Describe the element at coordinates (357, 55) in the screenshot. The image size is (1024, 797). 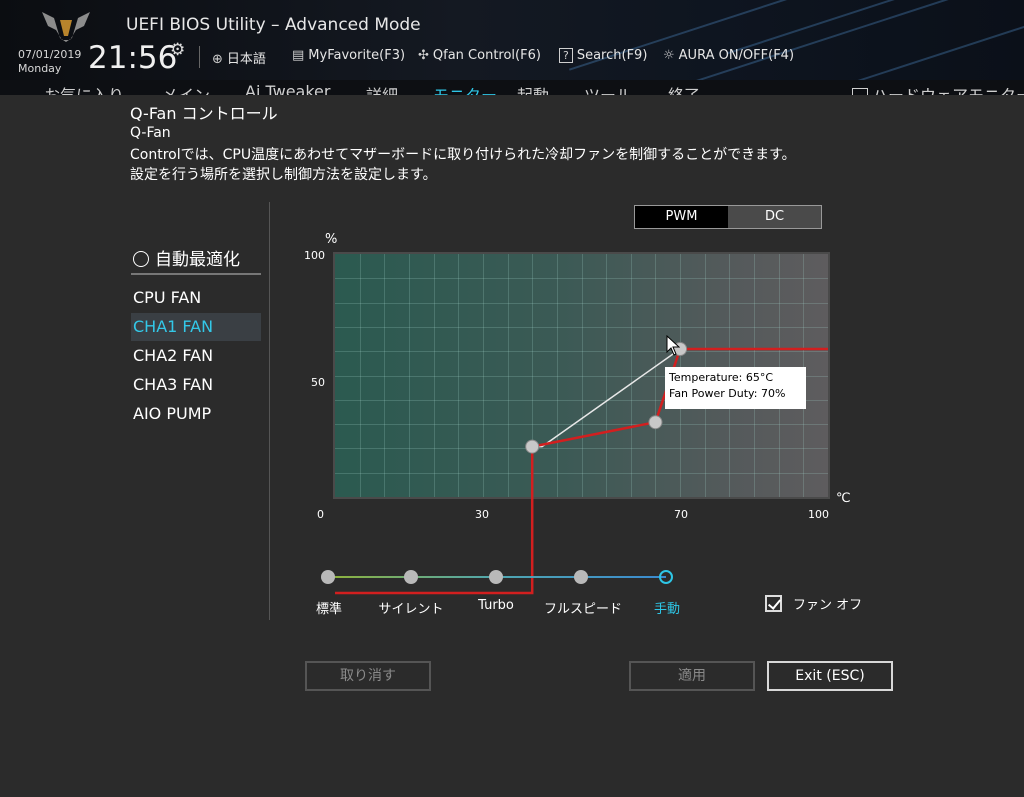
I see `myfavorite-label: MyFavorite(F3)` at that location.